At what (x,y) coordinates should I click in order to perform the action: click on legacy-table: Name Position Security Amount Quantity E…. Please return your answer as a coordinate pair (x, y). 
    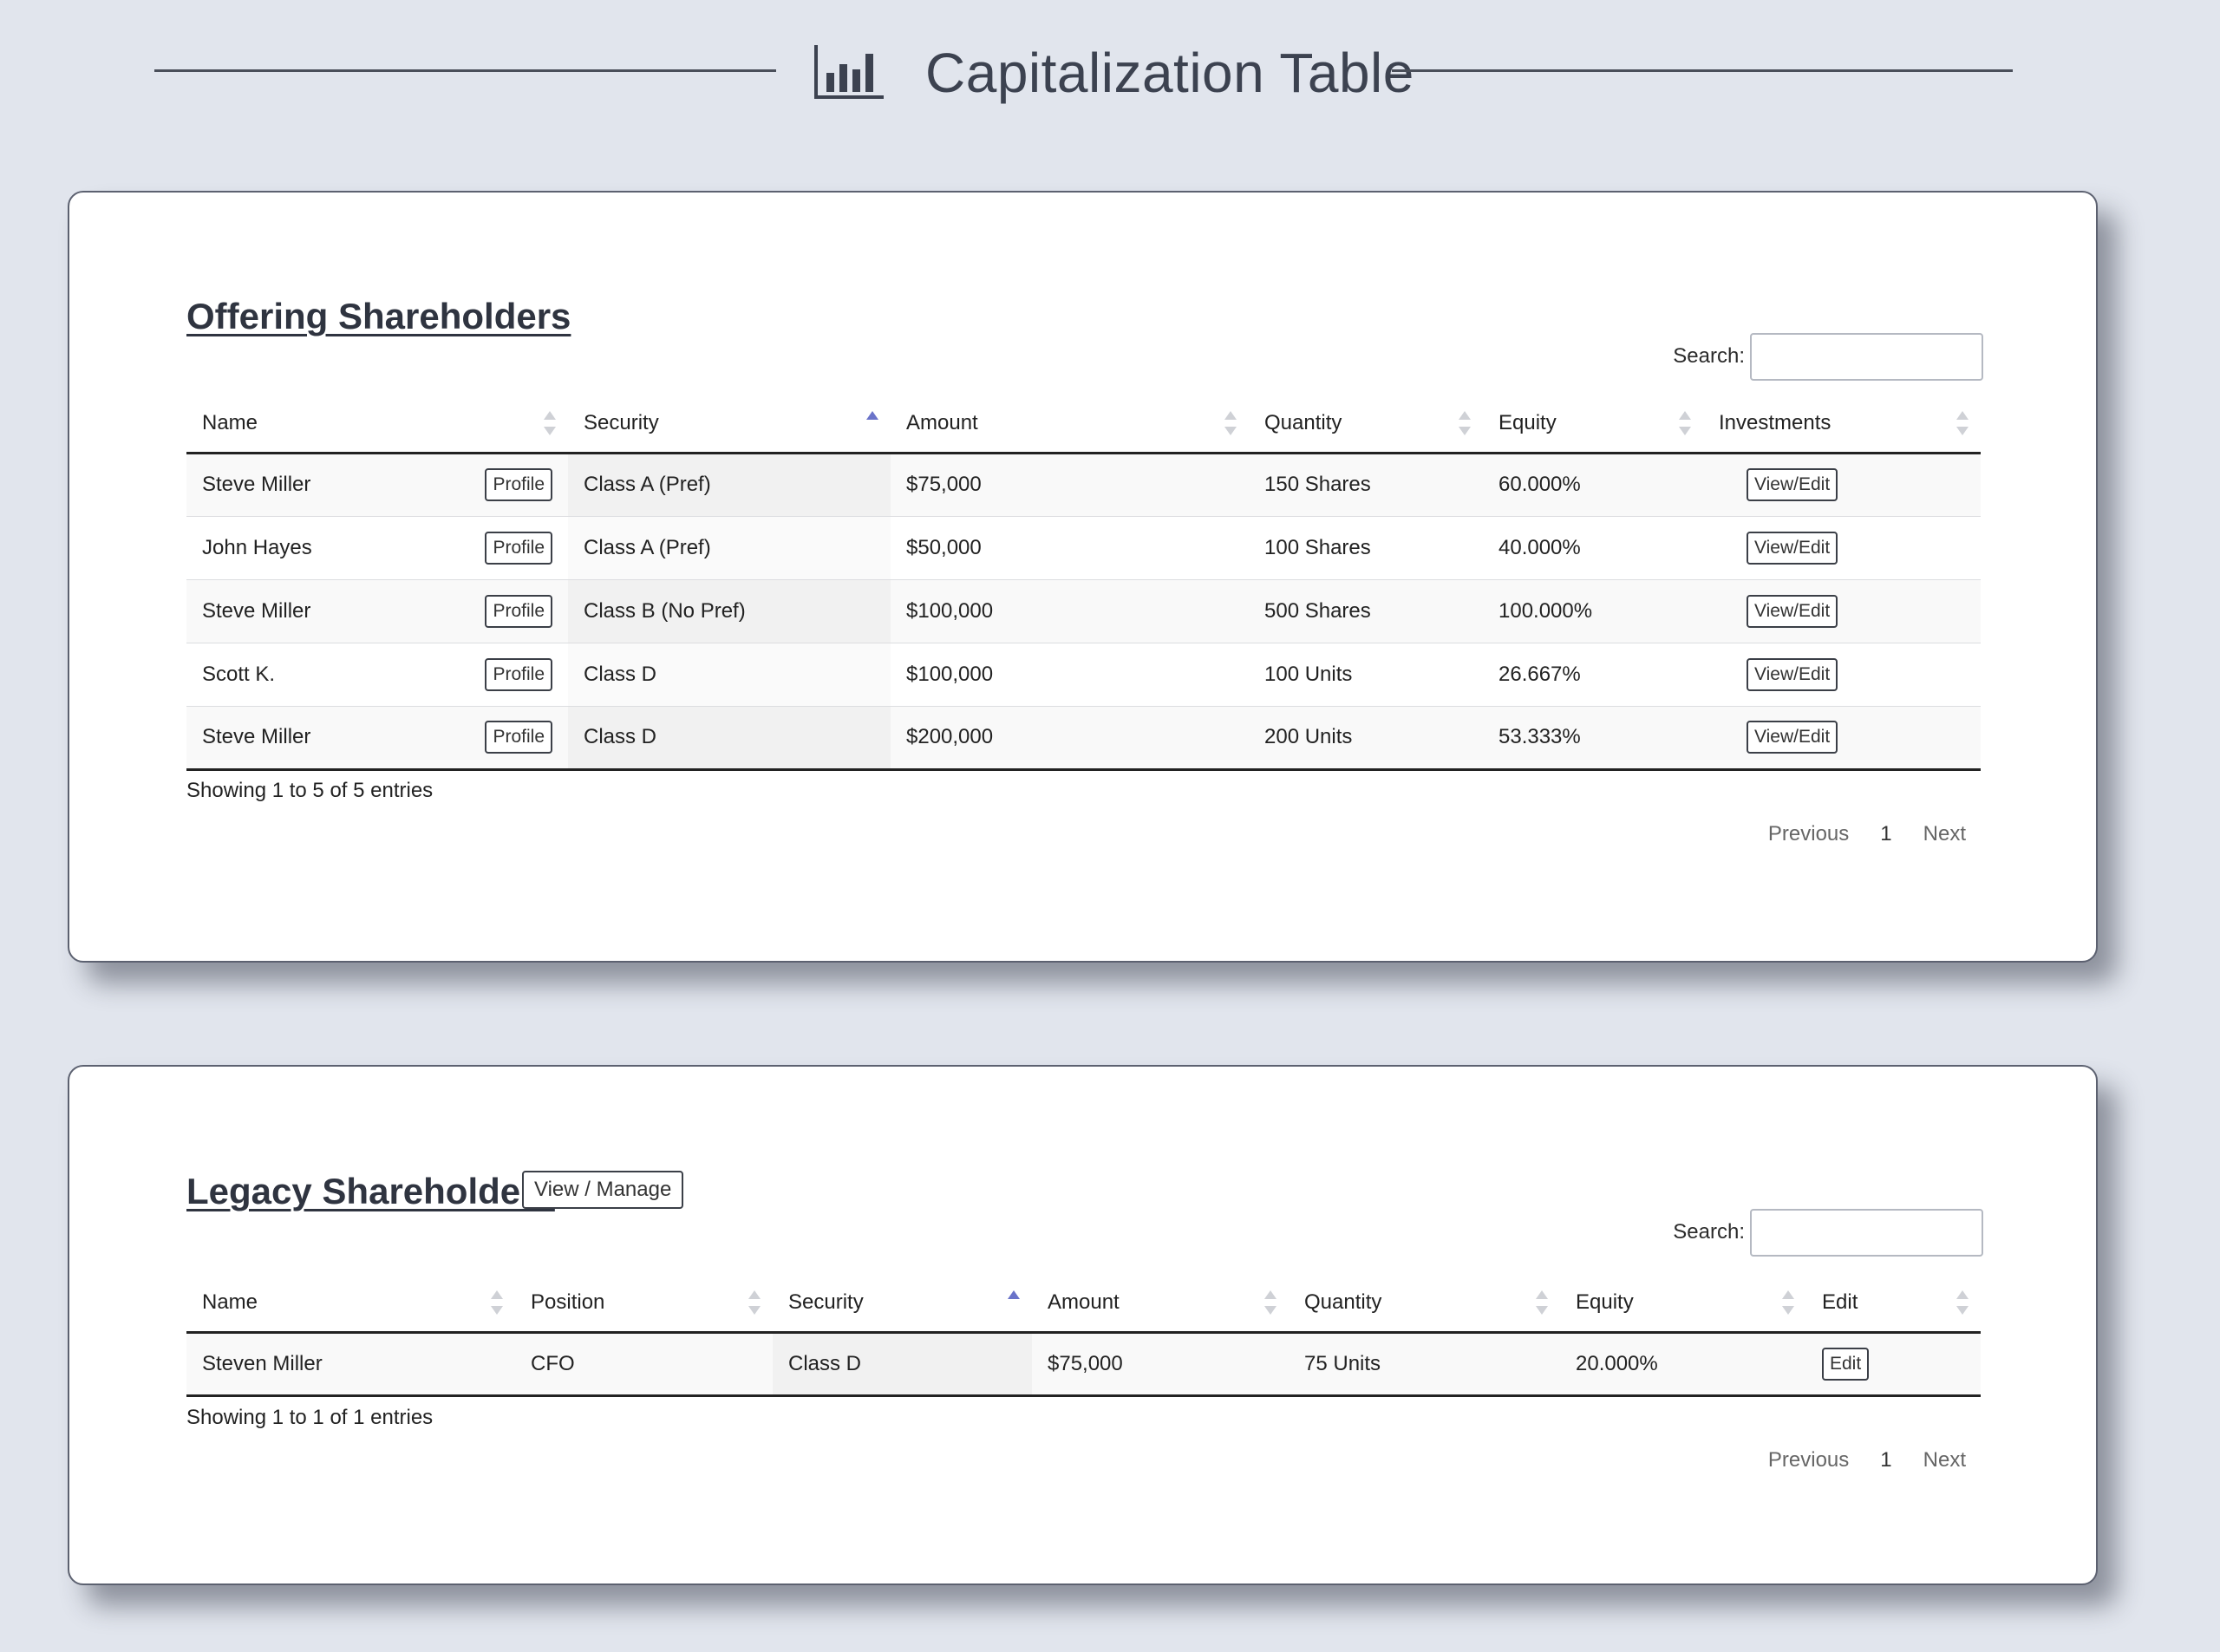
    Looking at the image, I should click on (1083, 1336).